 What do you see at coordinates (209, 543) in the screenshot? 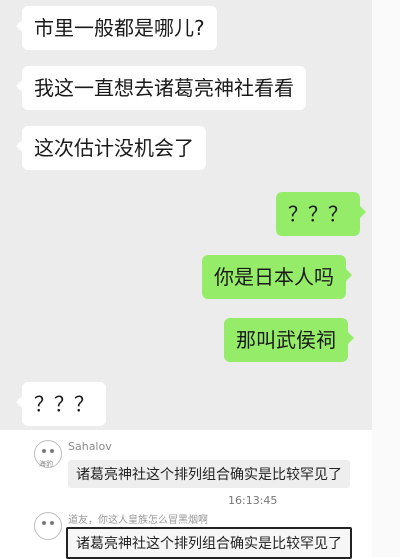
I see `reply-comment-highlighted: 诸葛亮神社这个排列组合确实是比较罕见了` at bounding box center [209, 543].